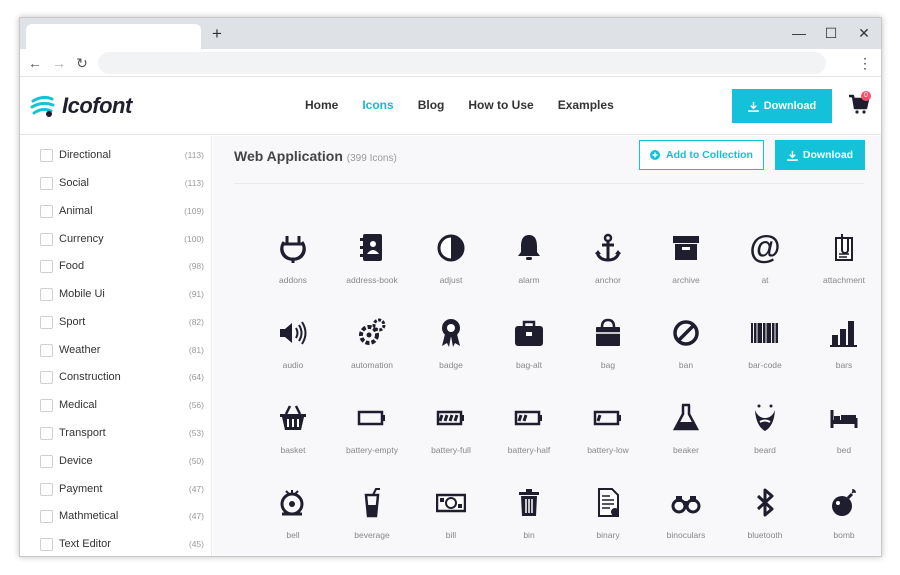 The width and height of the screenshot is (900, 575). What do you see at coordinates (782, 106) in the screenshot?
I see `header-download-button: Download` at bounding box center [782, 106].